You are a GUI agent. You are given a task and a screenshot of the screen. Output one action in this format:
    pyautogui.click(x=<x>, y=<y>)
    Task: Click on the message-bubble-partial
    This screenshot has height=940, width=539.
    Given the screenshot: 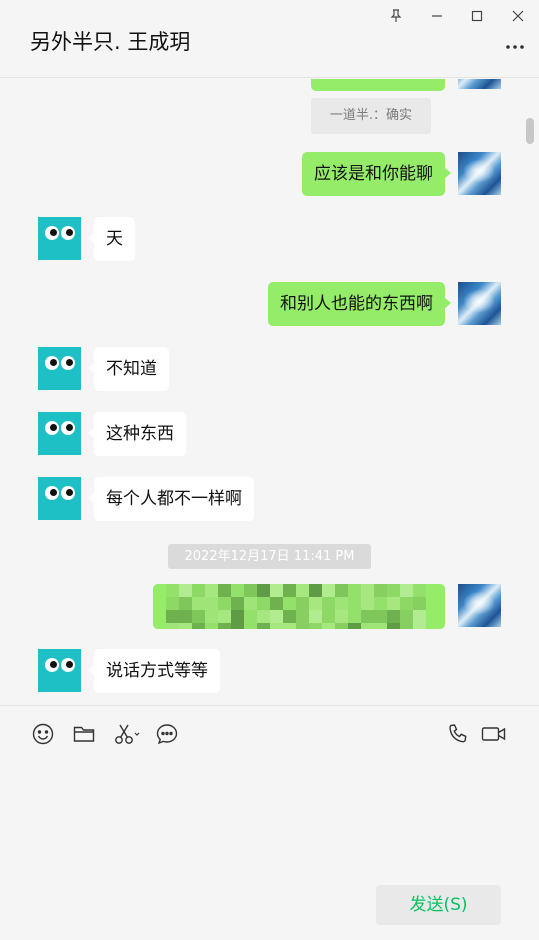 What is the action you would take?
    pyautogui.click(x=378, y=85)
    